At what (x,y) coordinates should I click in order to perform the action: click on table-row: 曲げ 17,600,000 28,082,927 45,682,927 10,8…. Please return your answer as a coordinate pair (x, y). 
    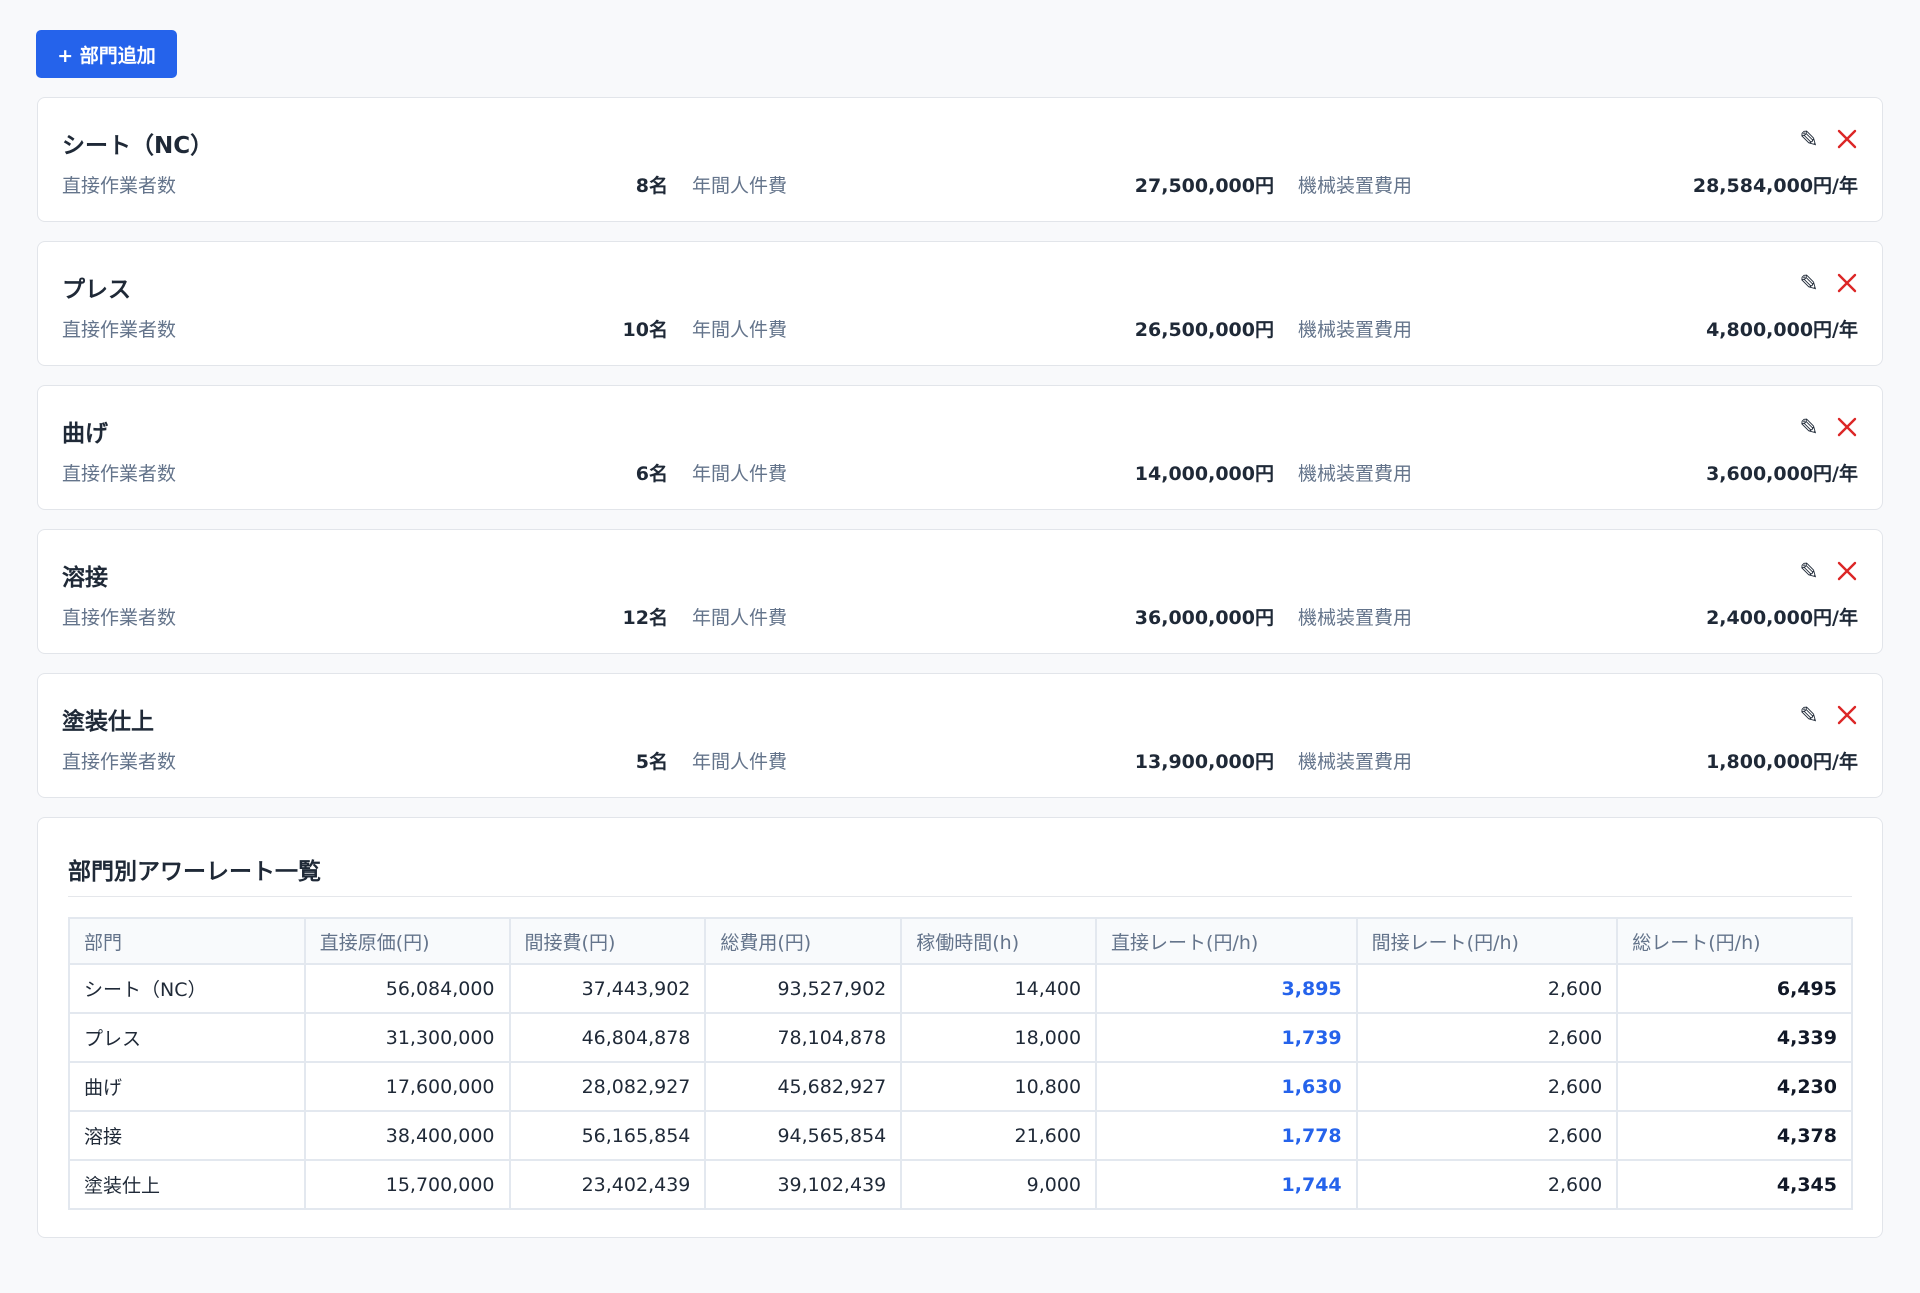
    Looking at the image, I should click on (960, 1086).